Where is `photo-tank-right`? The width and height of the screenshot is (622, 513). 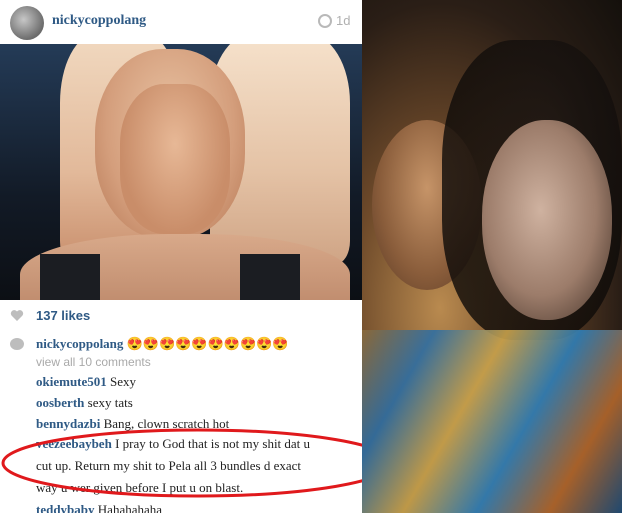
photo-tank-right is located at coordinates (270, 277).